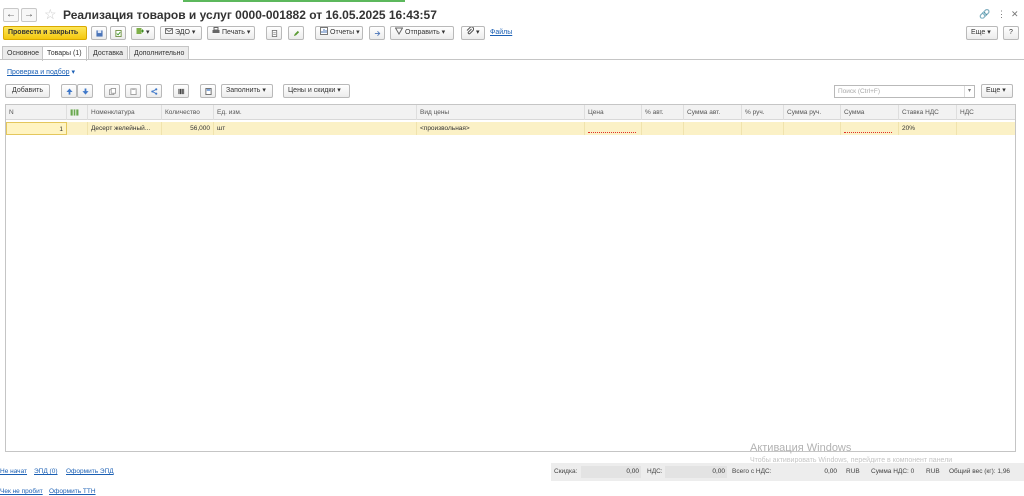 Image resolution: width=1024 pixels, height=496 pixels. I want to click on reports-icon, so click(324, 31).